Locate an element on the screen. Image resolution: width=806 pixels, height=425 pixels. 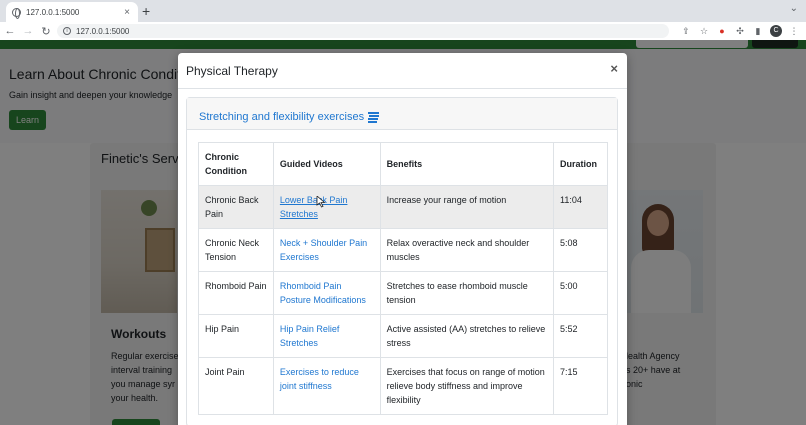
list-icon is located at coordinates (374, 117).